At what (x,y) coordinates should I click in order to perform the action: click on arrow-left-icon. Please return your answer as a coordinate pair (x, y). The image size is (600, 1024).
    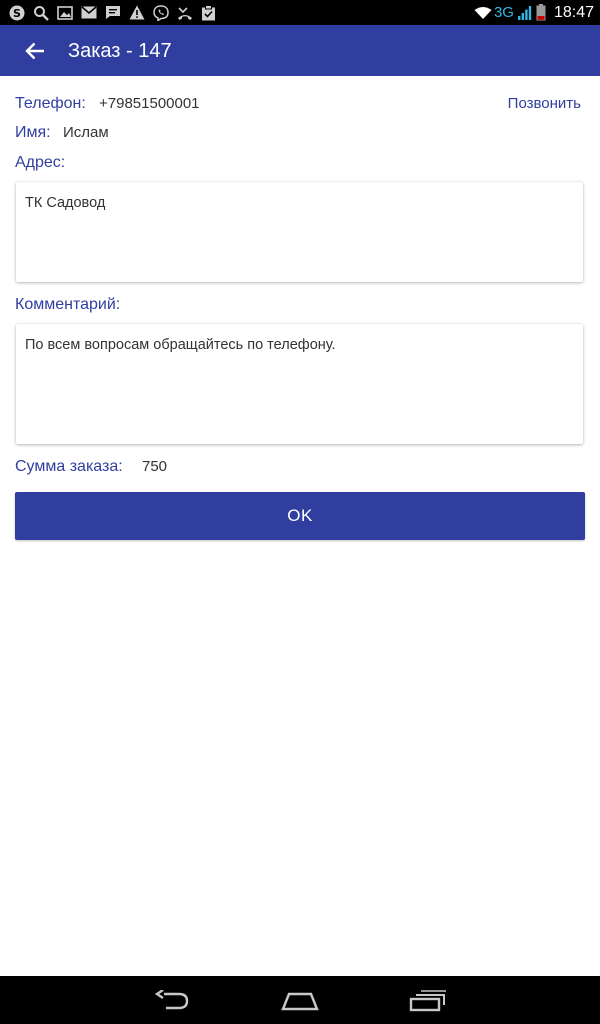
    Looking at the image, I should click on (34, 51).